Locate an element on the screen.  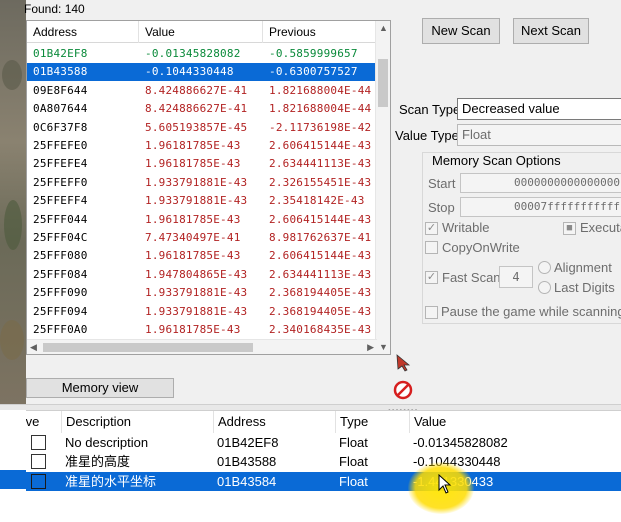
result-row: 25FFF090 1.933791881E-43 2.368194405E-43 is located at coordinates (202, 293).